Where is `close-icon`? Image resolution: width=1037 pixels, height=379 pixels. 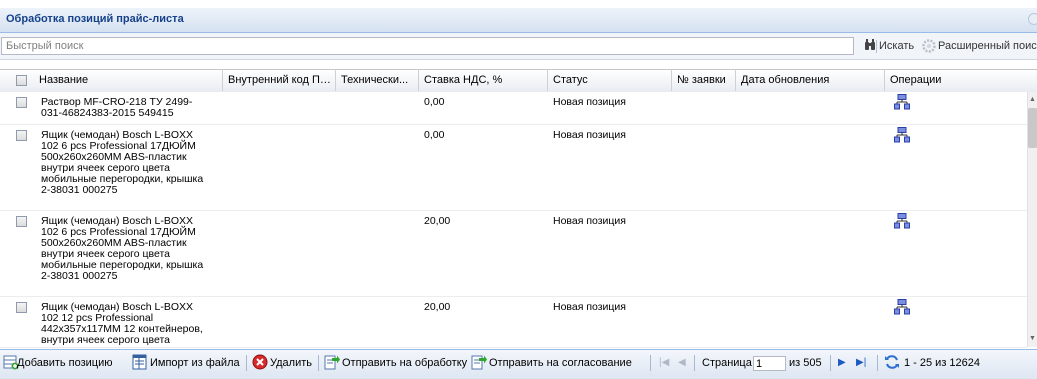 close-icon is located at coordinates (1032, 19).